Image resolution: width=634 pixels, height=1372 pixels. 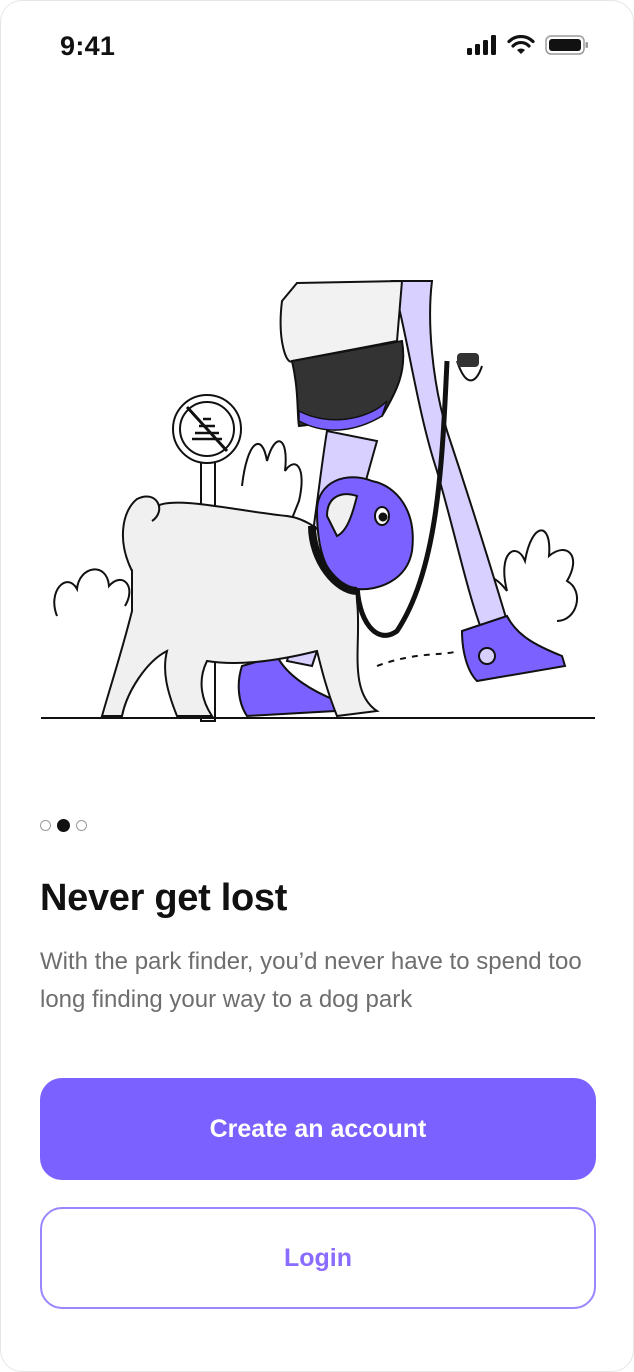 I want to click on motion-line, so click(x=417, y=658).